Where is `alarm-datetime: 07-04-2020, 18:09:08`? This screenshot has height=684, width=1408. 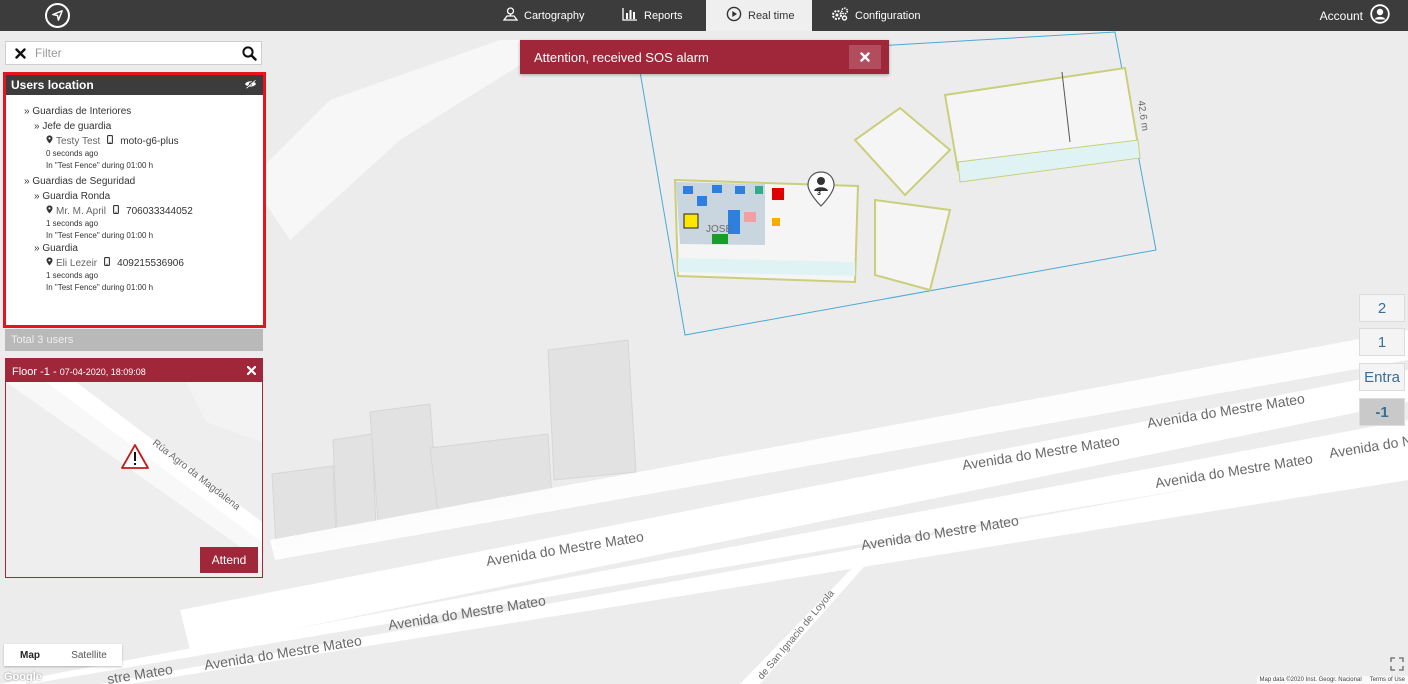 alarm-datetime: 07-04-2020, 18:09:08 is located at coordinates (102, 371).